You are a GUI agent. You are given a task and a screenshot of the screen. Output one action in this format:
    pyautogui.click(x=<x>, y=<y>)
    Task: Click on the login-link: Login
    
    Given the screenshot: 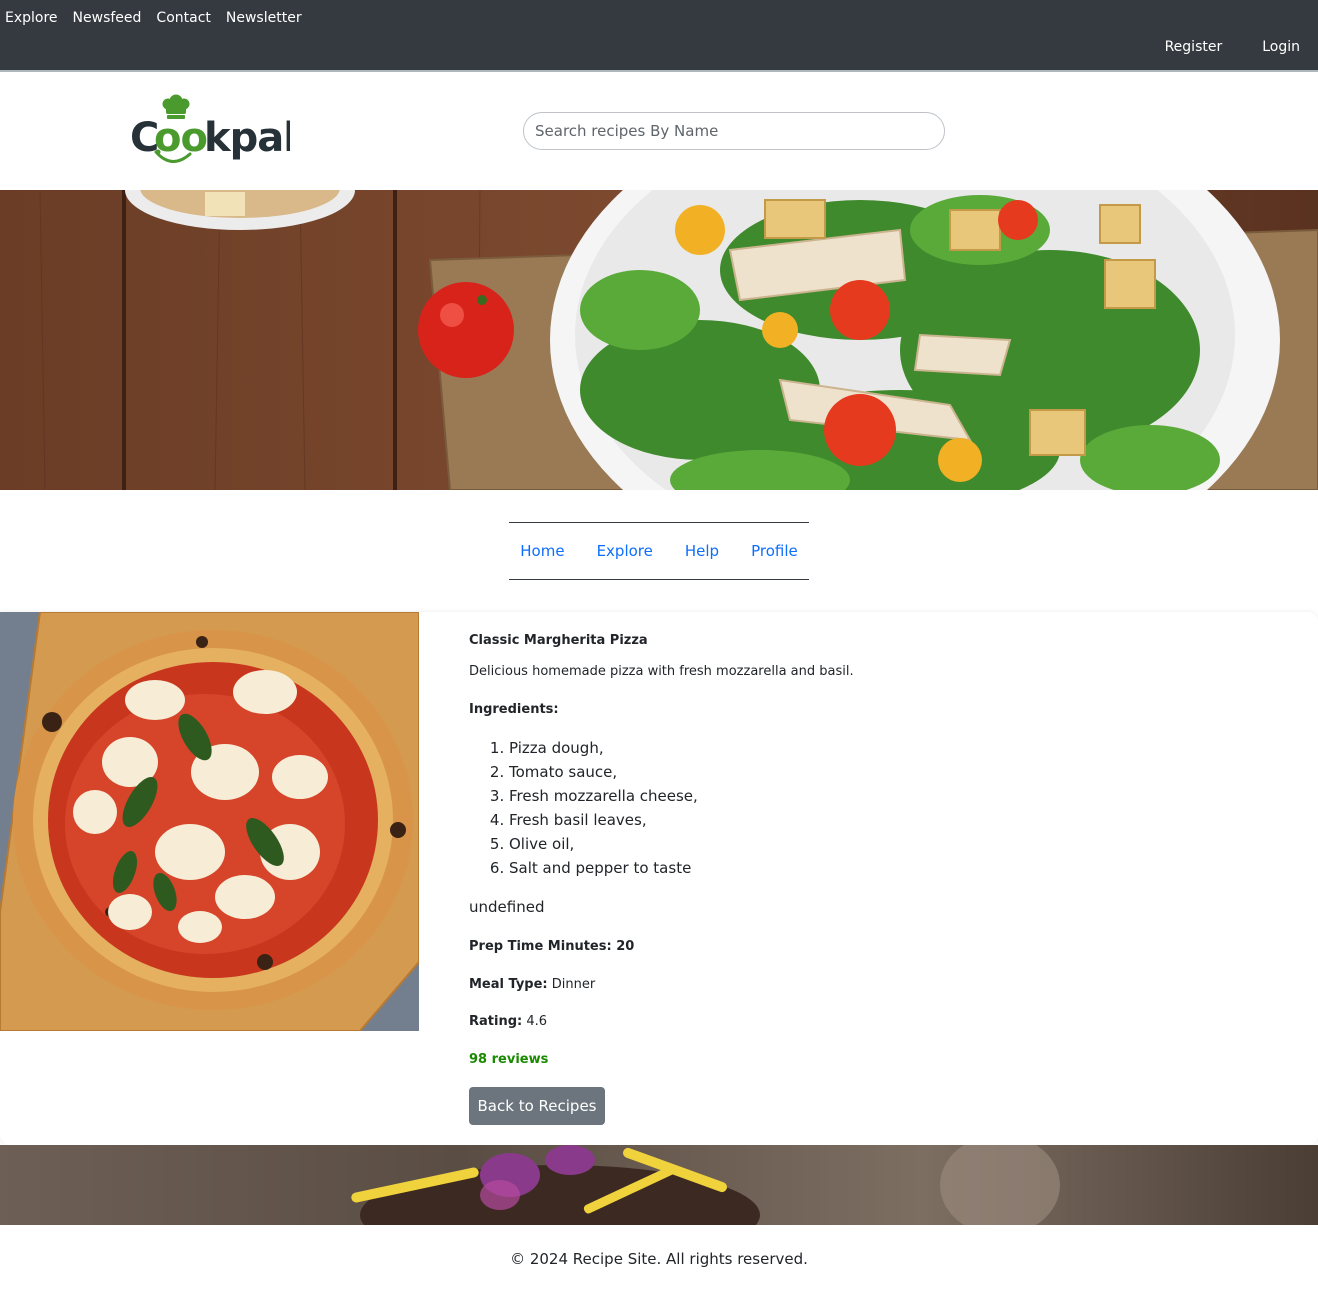 What is the action you would take?
    pyautogui.click(x=1281, y=47)
    